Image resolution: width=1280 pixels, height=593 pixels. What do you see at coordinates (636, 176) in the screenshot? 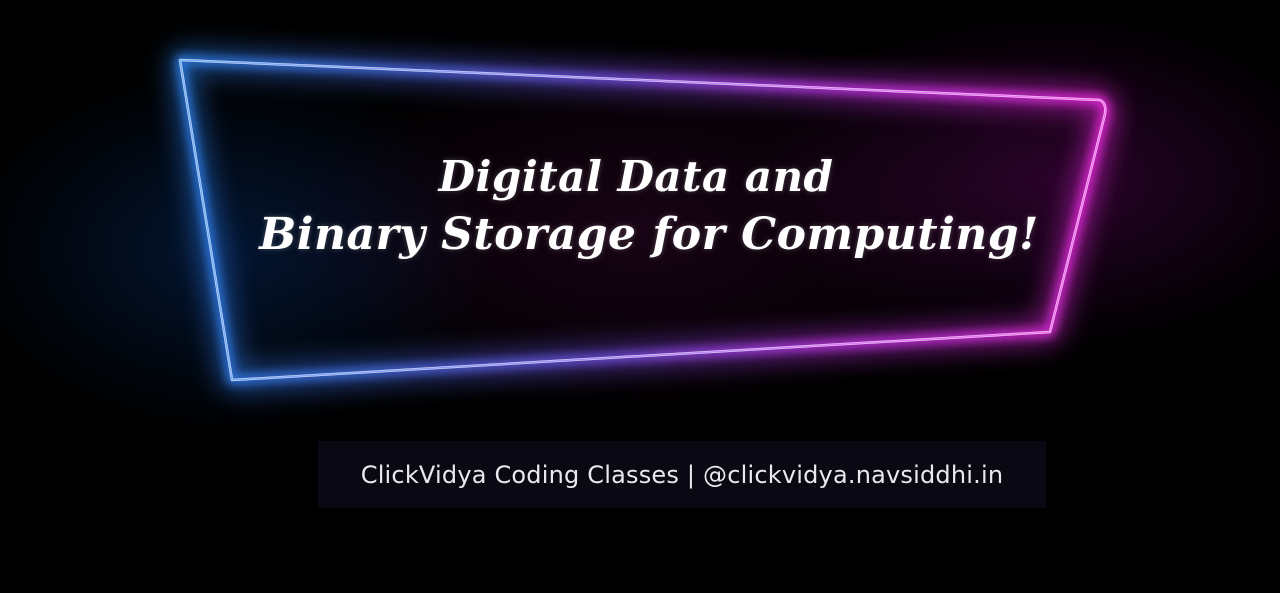
I see `title-line-1: Digital Data and` at bounding box center [636, 176].